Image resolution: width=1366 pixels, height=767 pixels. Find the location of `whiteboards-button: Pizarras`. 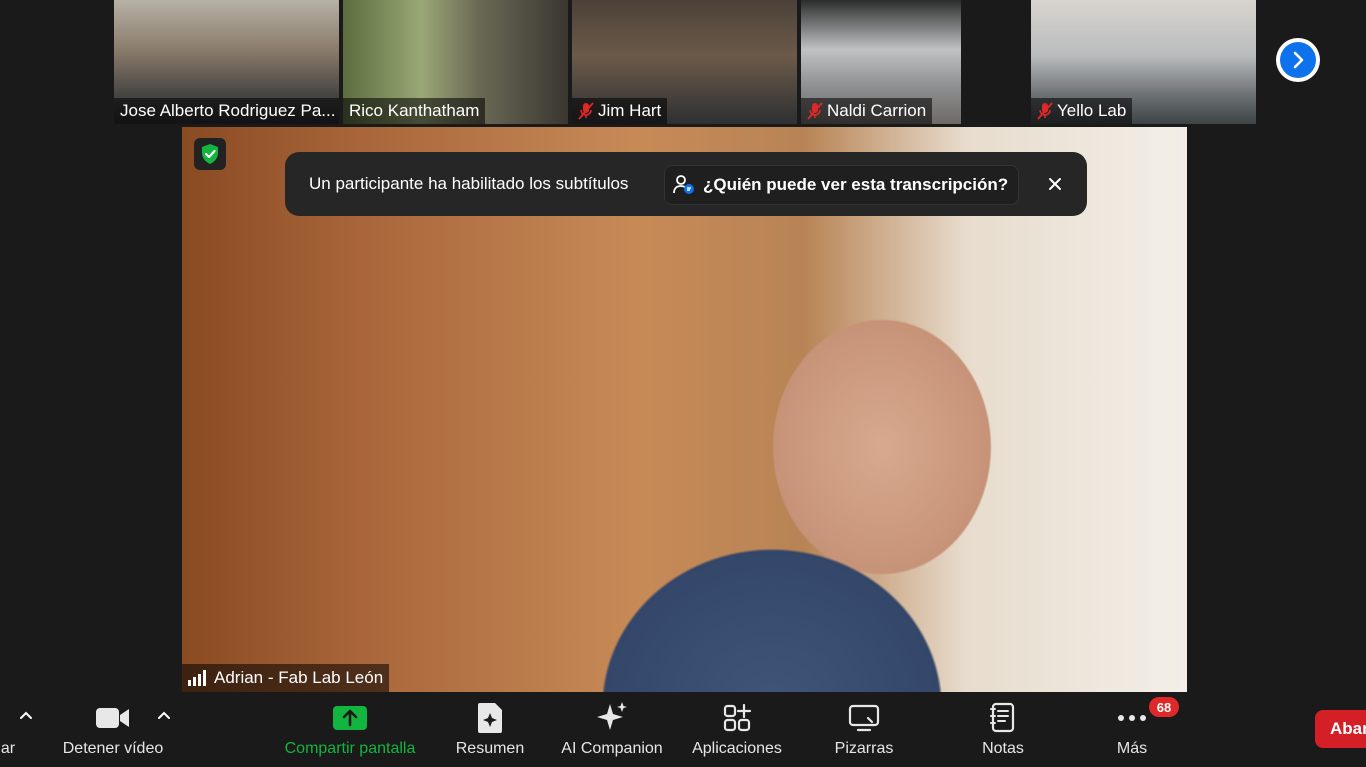

whiteboards-button: Pizarras is located at coordinates (864, 729).